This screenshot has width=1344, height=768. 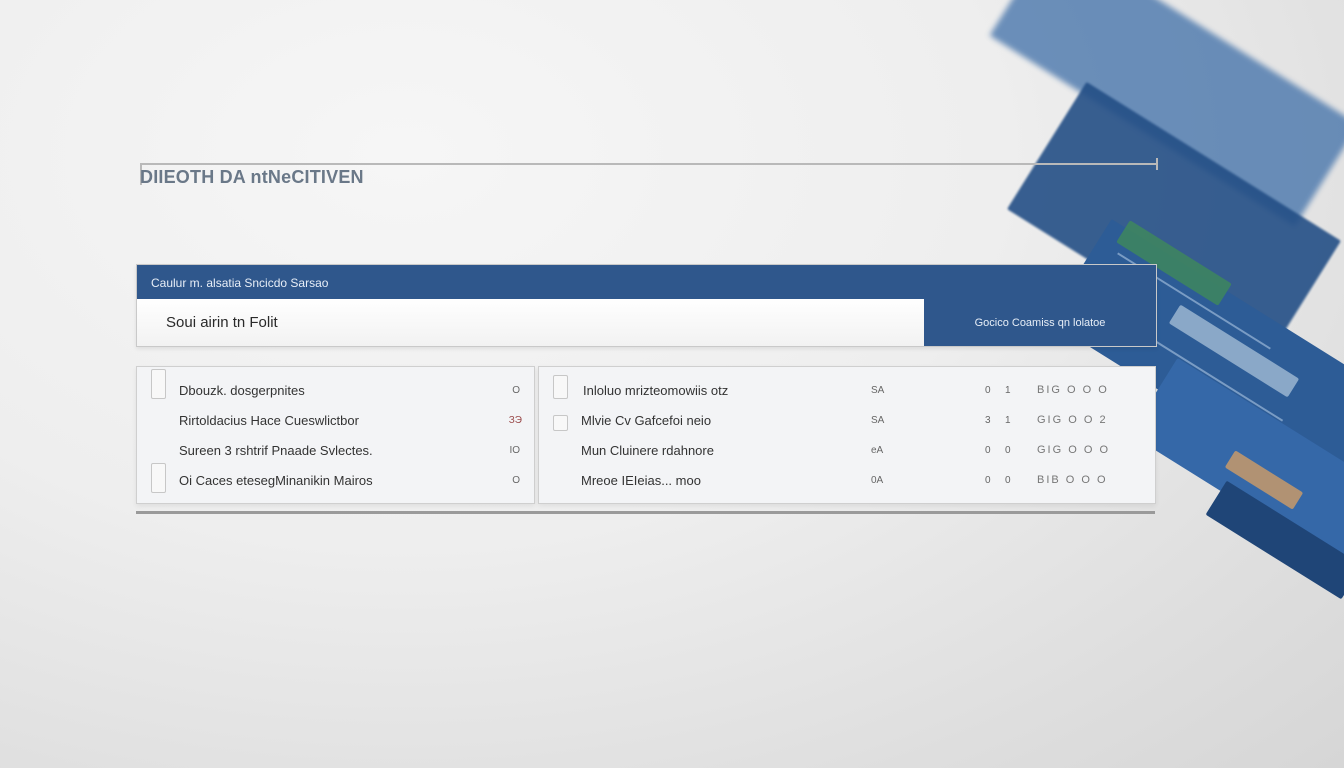 I want to click on search-bar-label: Caulur m. alsatia Sncicdo Sarsao, so click(x=646, y=282).